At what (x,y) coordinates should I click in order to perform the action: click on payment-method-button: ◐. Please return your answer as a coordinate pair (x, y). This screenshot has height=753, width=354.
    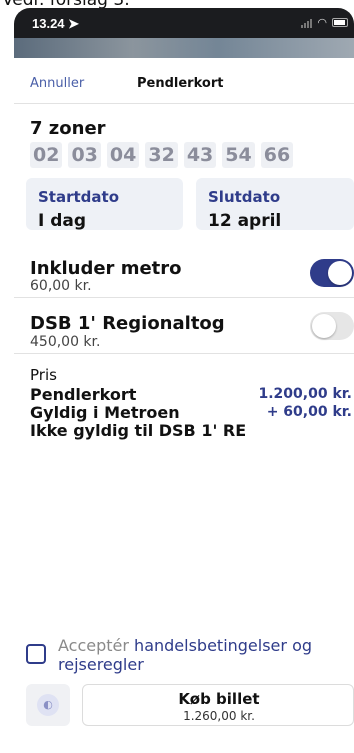
    Looking at the image, I should click on (48, 705).